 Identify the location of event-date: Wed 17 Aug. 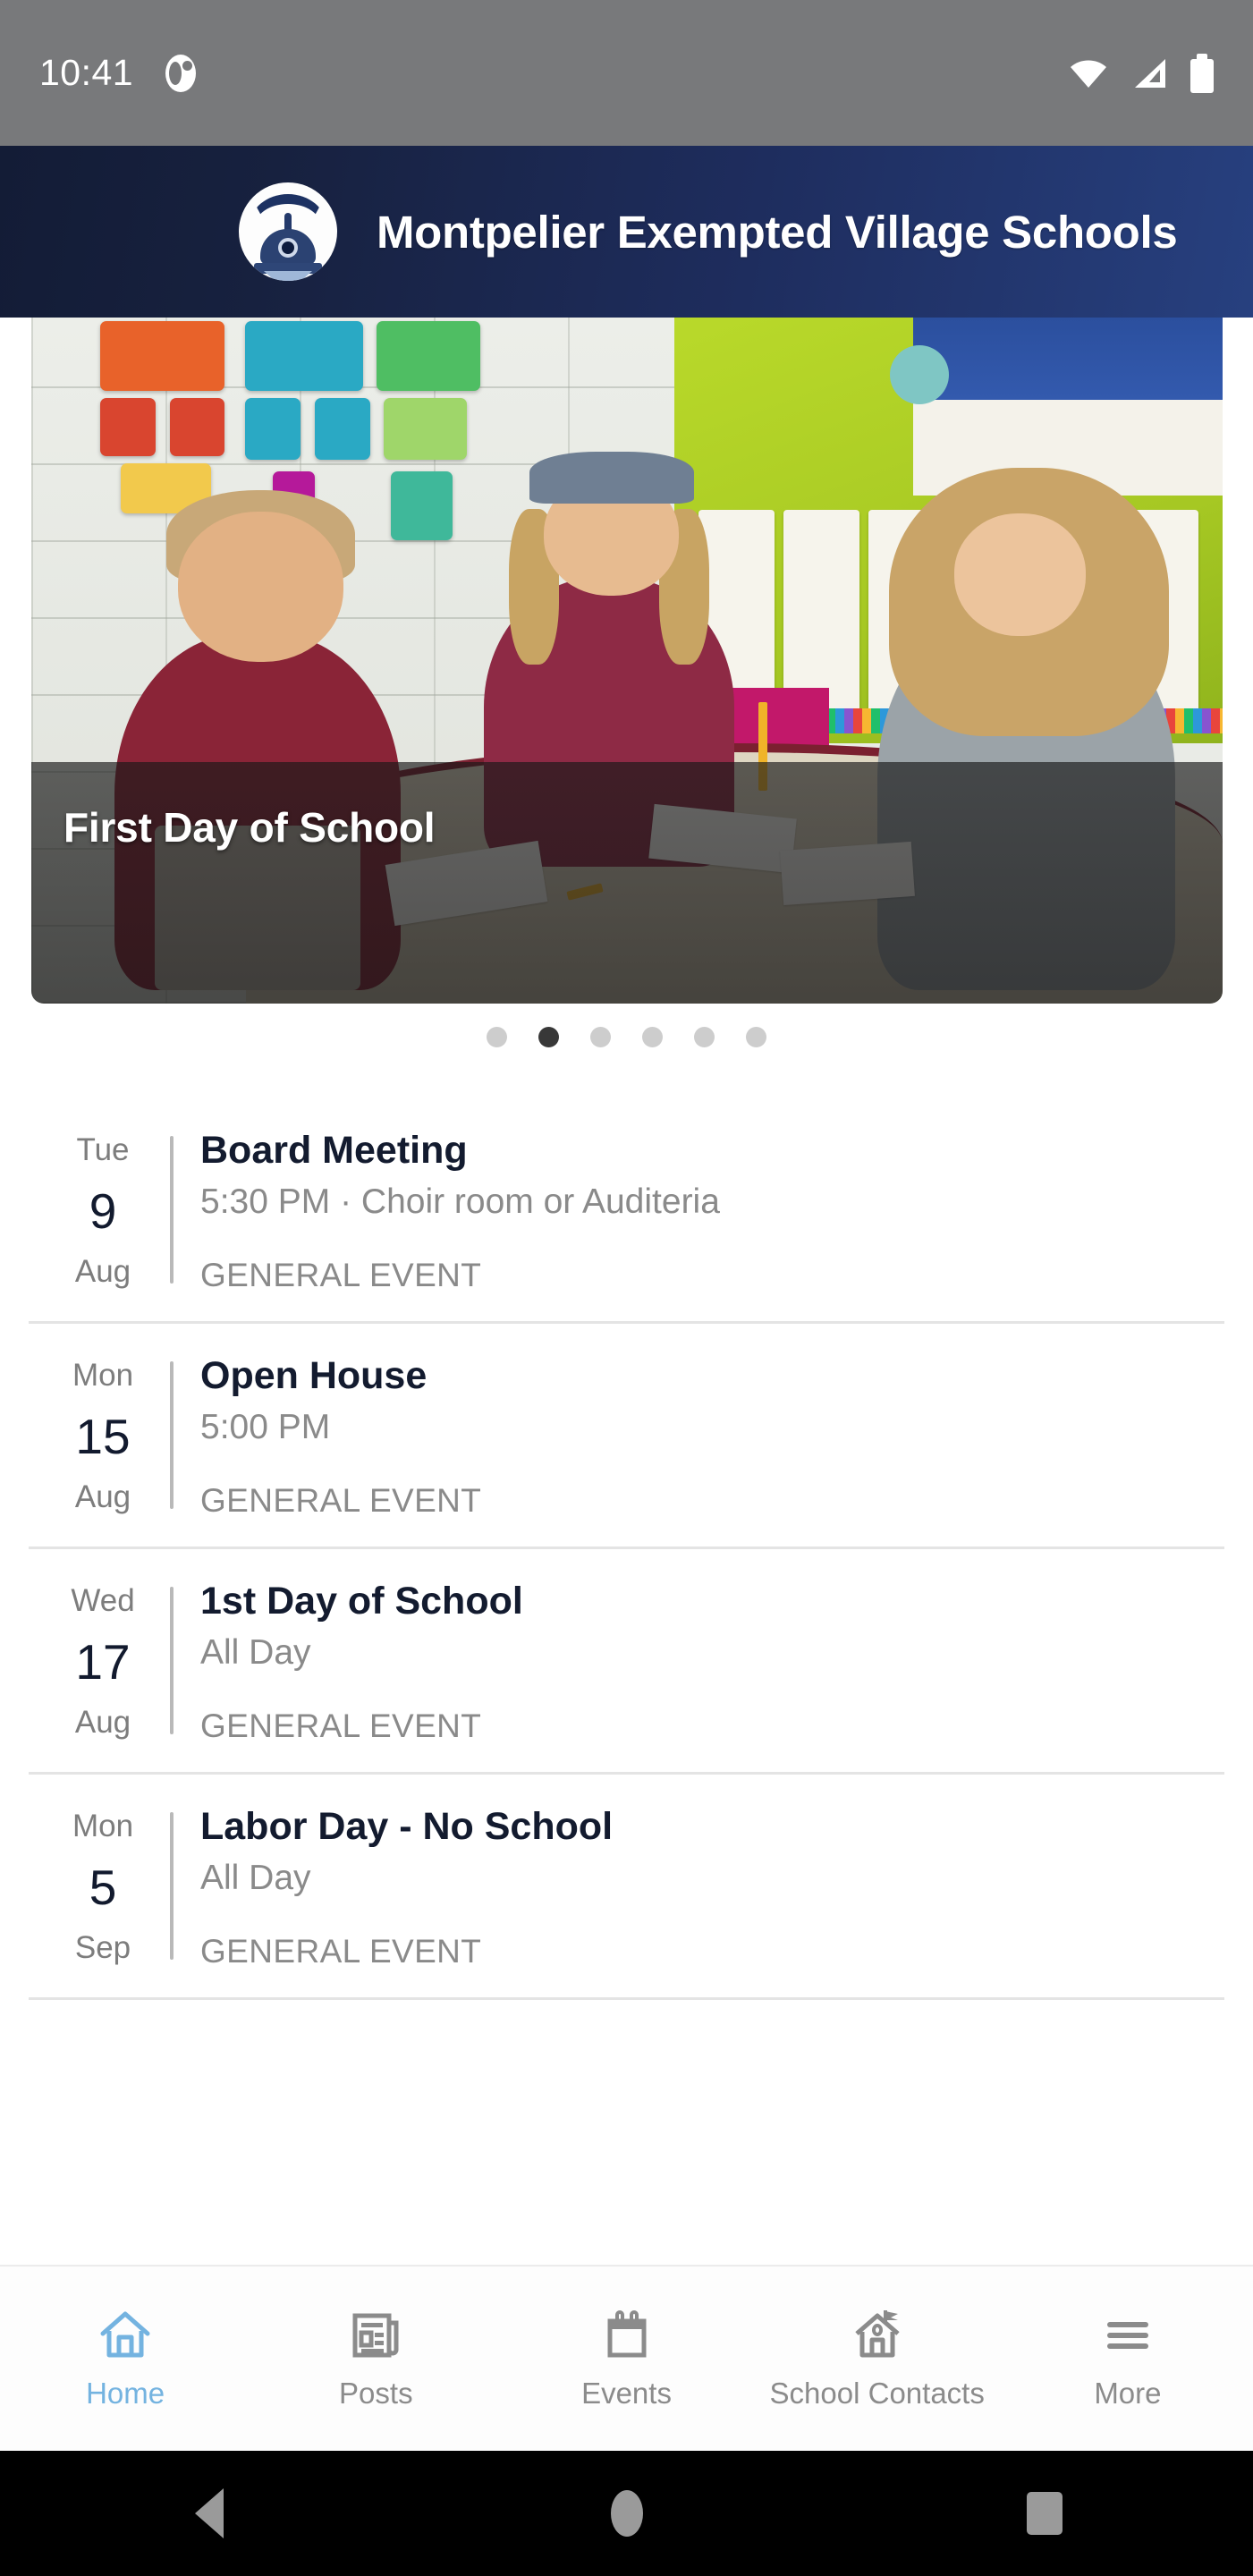
(103, 1662).